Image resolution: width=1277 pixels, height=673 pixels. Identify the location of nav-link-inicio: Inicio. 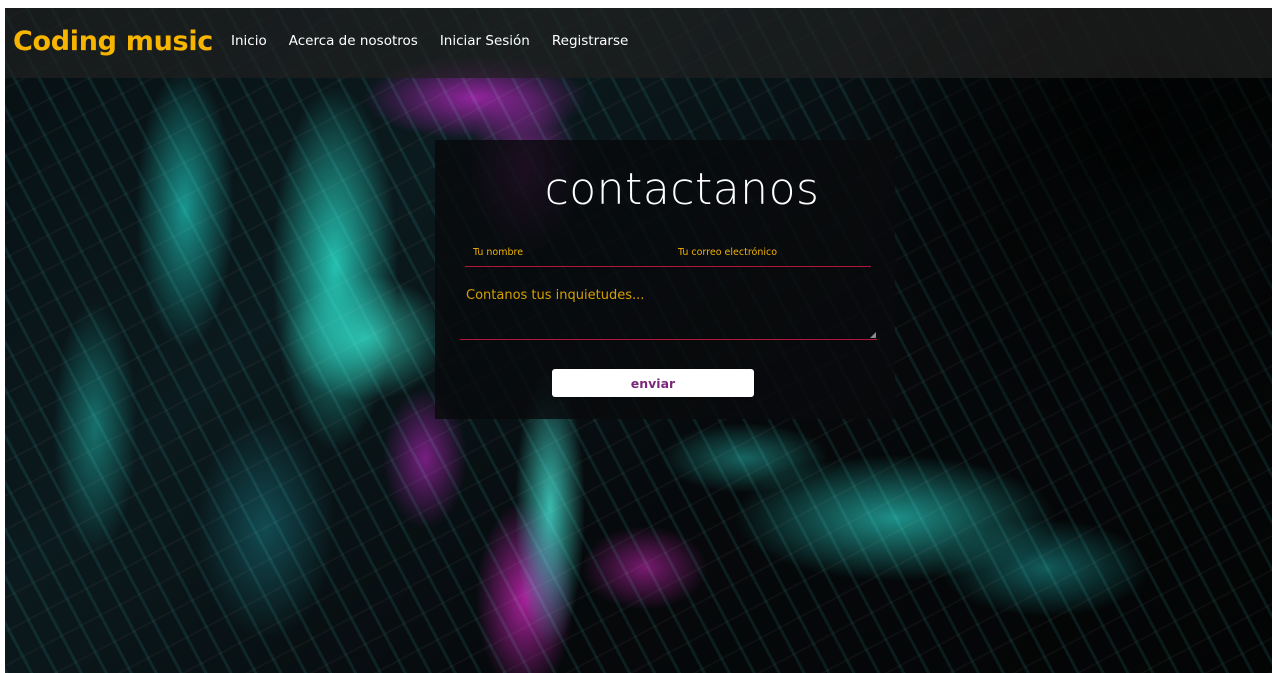
(249, 41).